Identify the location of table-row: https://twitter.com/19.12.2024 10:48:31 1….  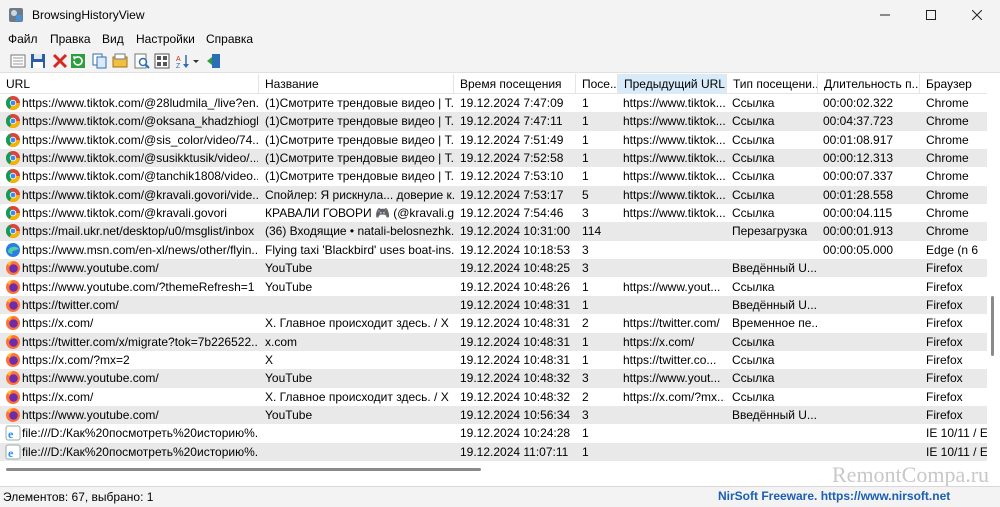
(493, 305).